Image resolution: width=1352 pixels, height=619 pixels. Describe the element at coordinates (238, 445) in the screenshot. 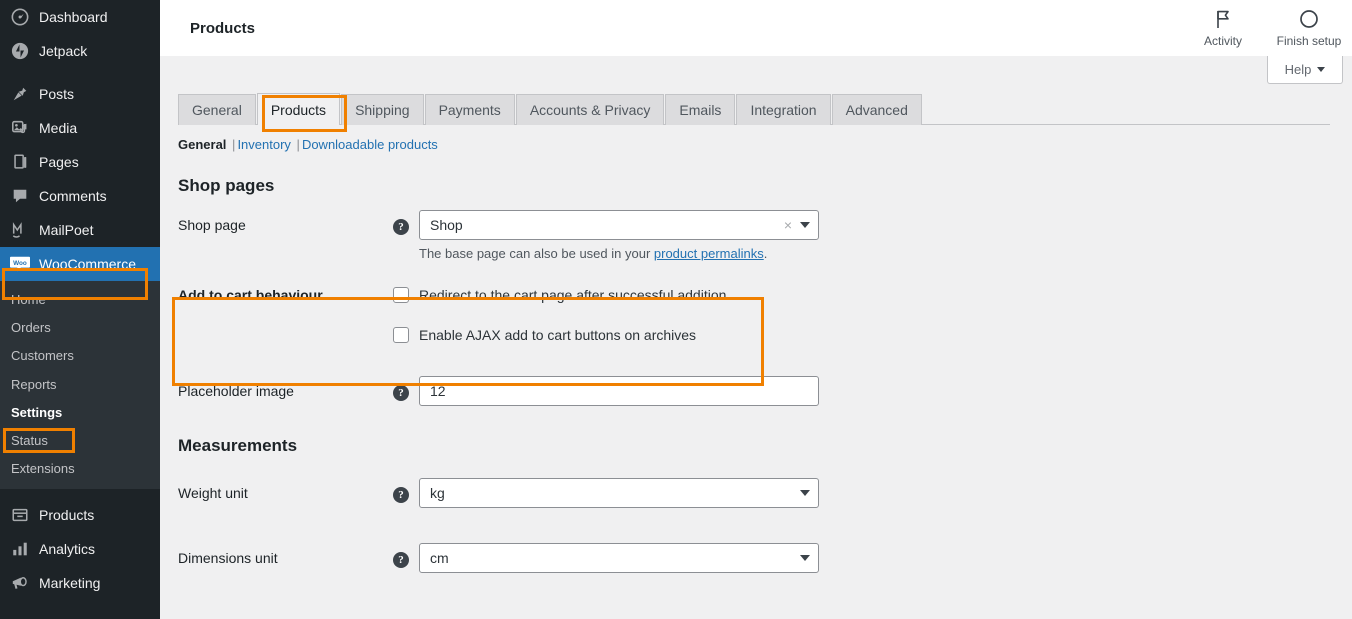

I see `section-title-measurements: Measurements` at that location.